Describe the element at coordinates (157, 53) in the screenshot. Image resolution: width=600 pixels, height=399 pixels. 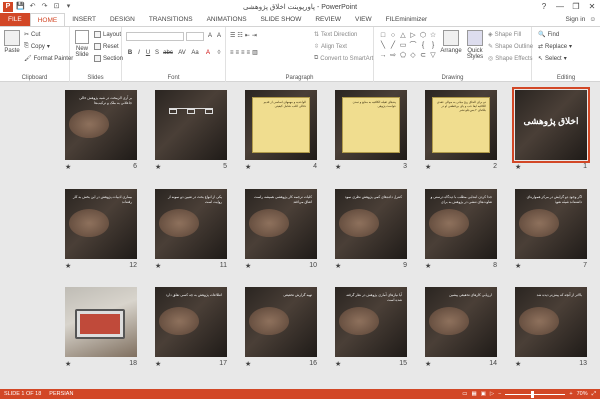
I see `shadow-button: S` at that location.